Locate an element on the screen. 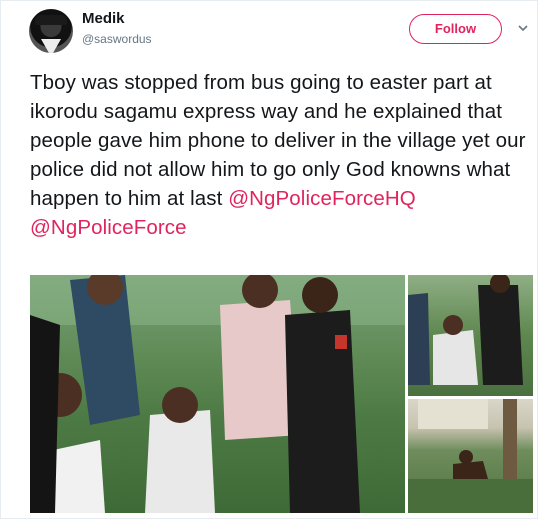 The image size is (538, 519). chevron-down-icon is located at coordinates (523, 28).